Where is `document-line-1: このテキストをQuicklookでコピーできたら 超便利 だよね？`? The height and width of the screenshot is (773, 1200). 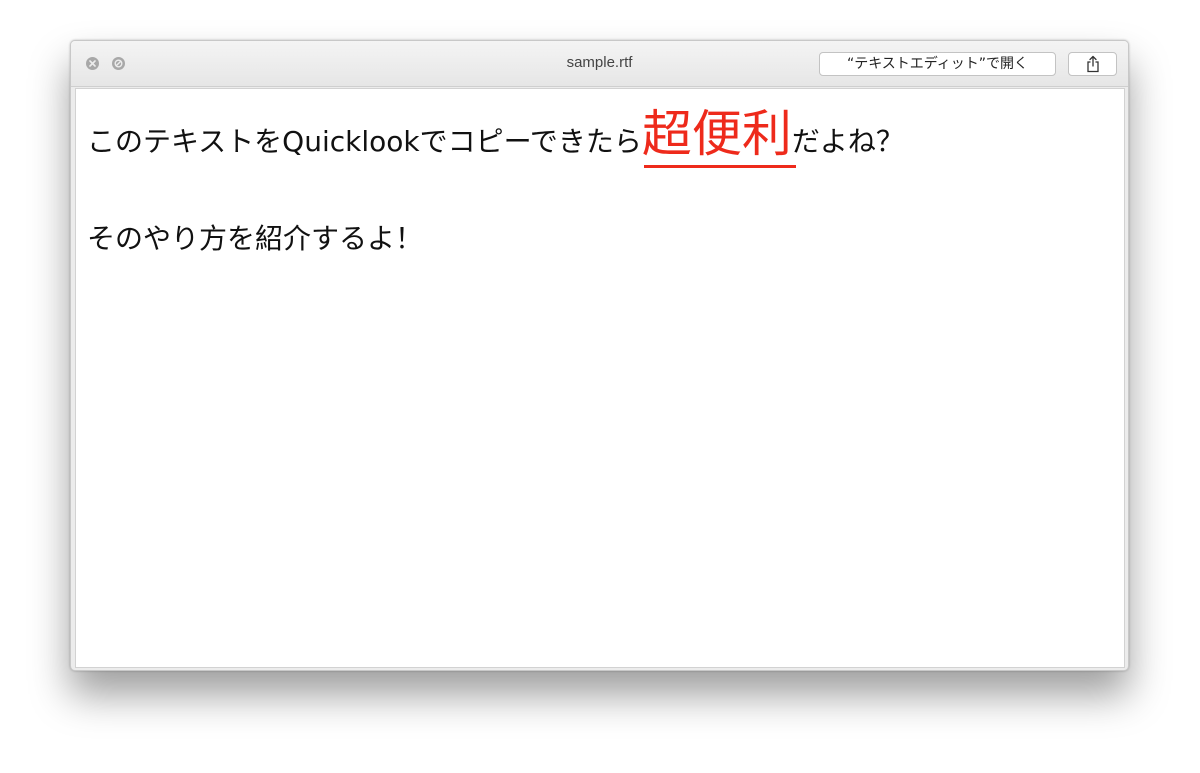
document-line-1: このテキストをQuicklookでコピーできたら 超便利 だよね？ is located at coordinates (495, 135).